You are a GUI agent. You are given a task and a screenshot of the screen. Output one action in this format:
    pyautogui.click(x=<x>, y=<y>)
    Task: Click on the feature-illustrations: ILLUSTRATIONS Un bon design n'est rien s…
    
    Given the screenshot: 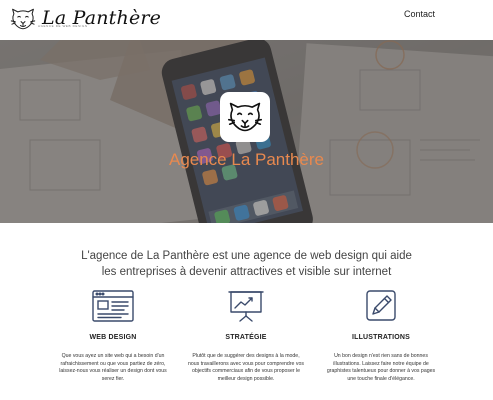 What is the action you would take?
    pyautogui.click(x=381, y=336)
    